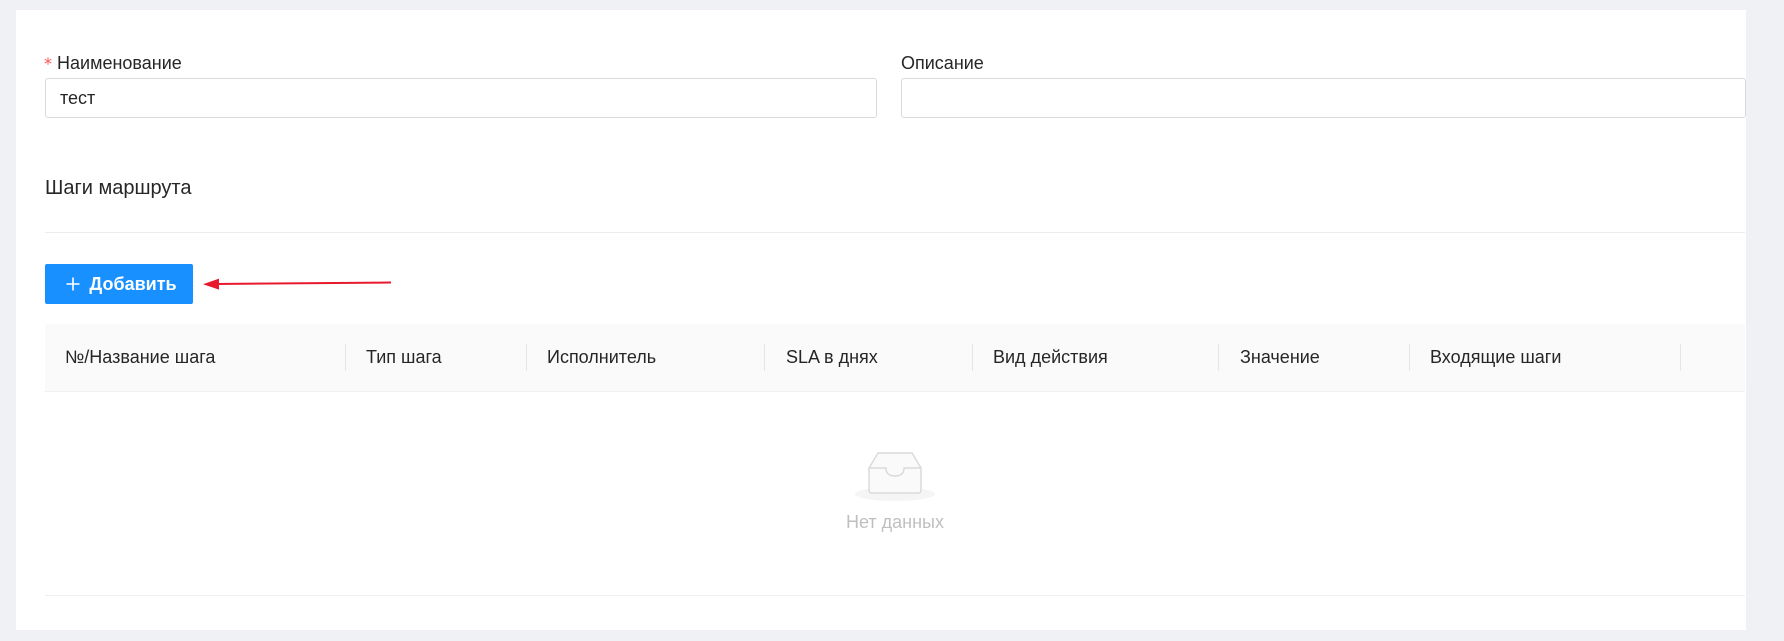  Describe the element at coordinates (404, 357) in the screenshot. I see `column-header-step-type: Тип шага` at that location.